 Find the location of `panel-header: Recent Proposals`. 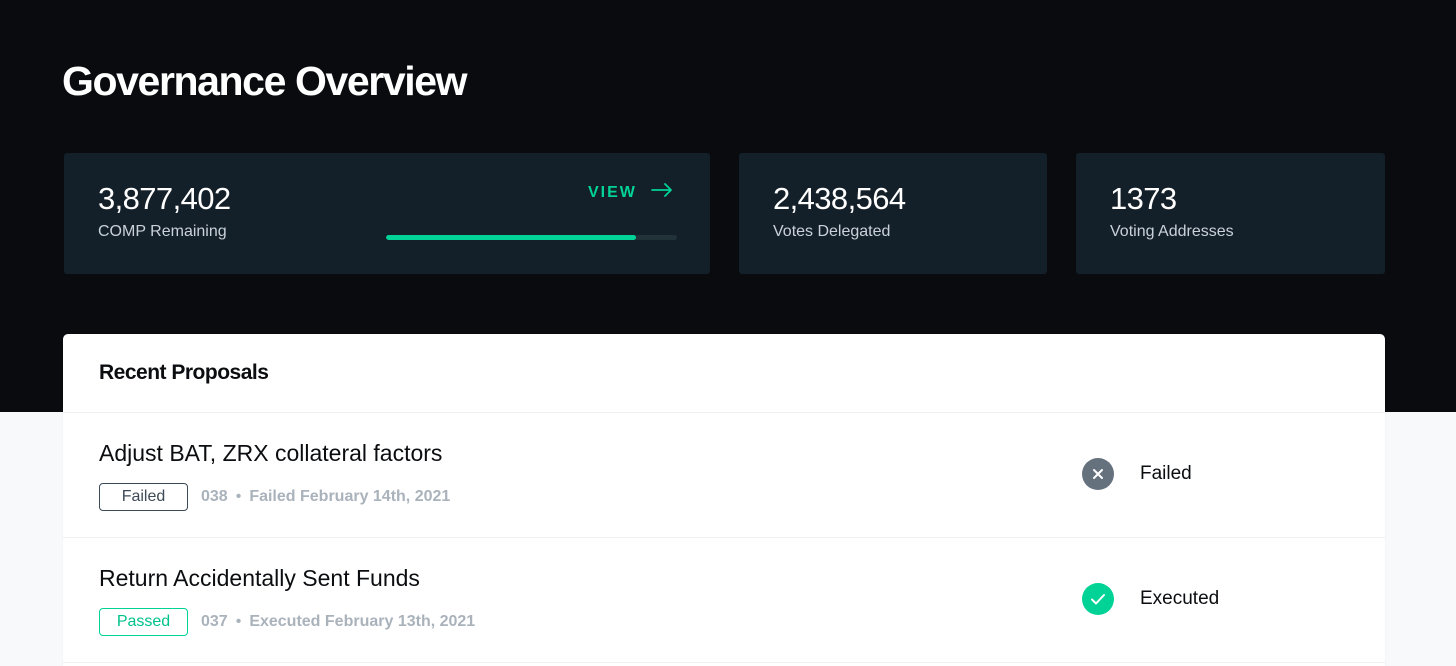

panel-header: Recent Proposals is located at coordinates (724, 373).